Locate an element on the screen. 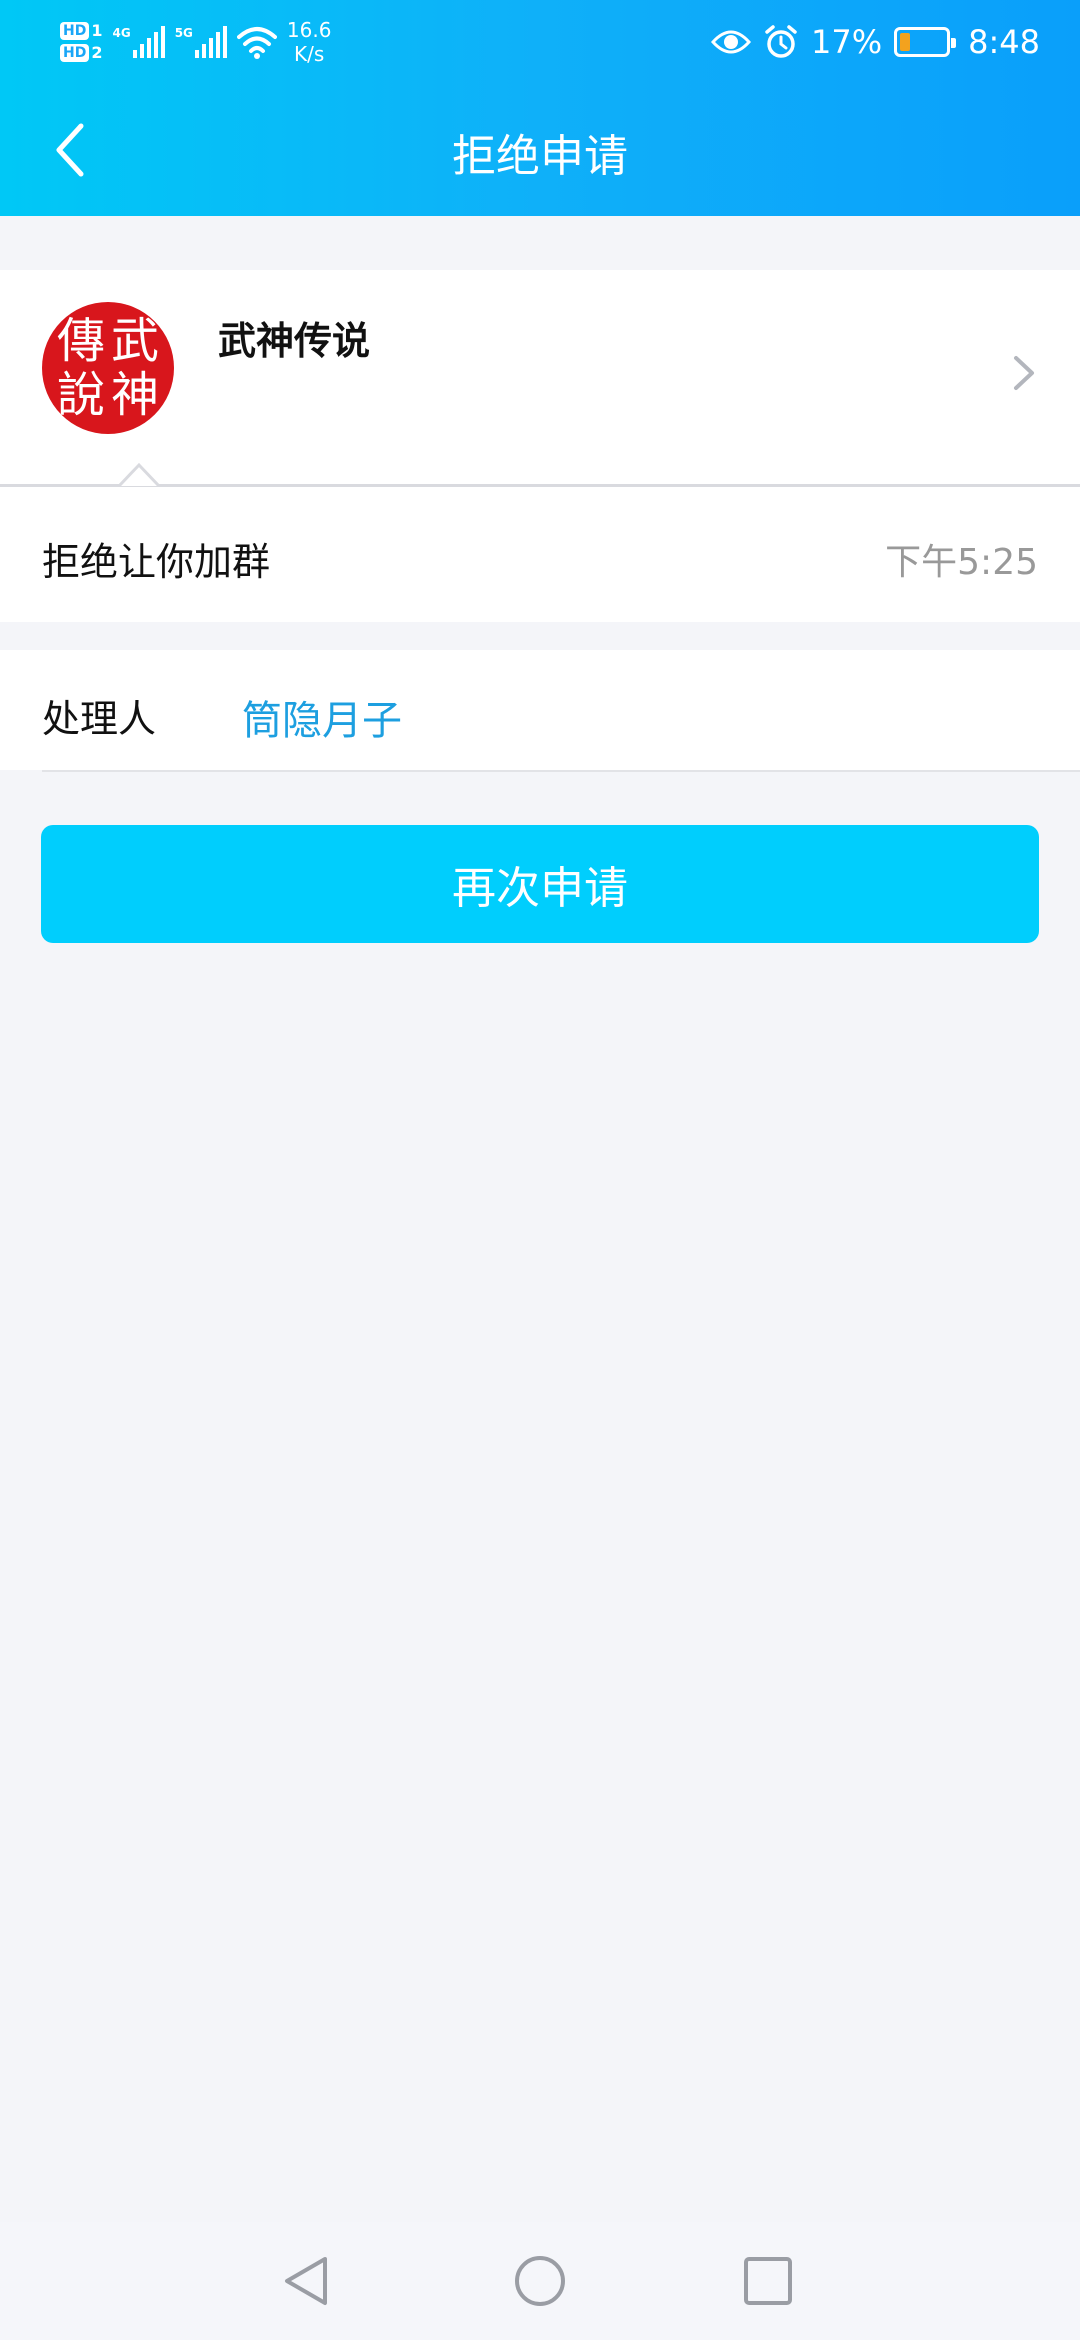 The width and height of the screenshot is (1080, 2340). network-speed: 16.6 K/s is located at coordinates (309, 42).